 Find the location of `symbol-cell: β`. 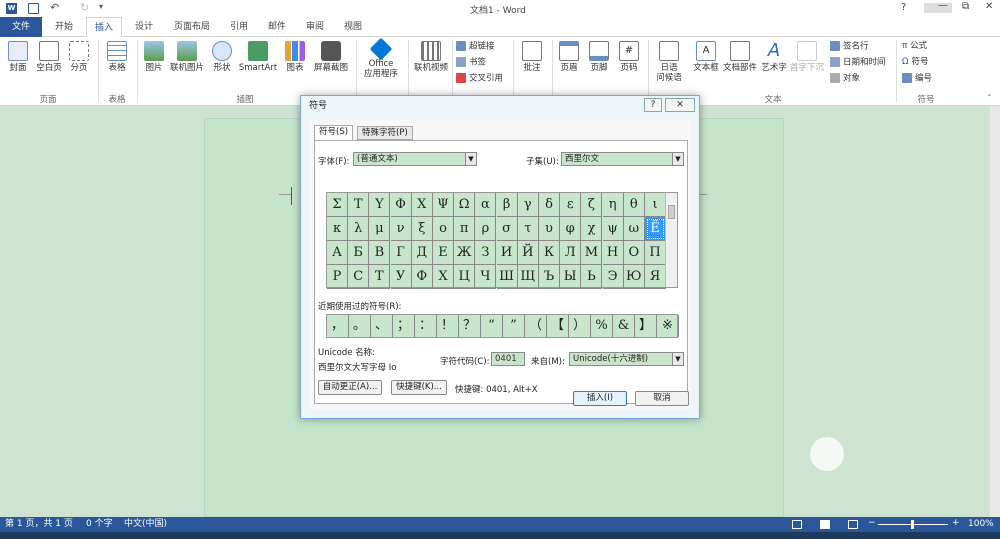

symbol-cell: β is located at coordinates (507, 205).